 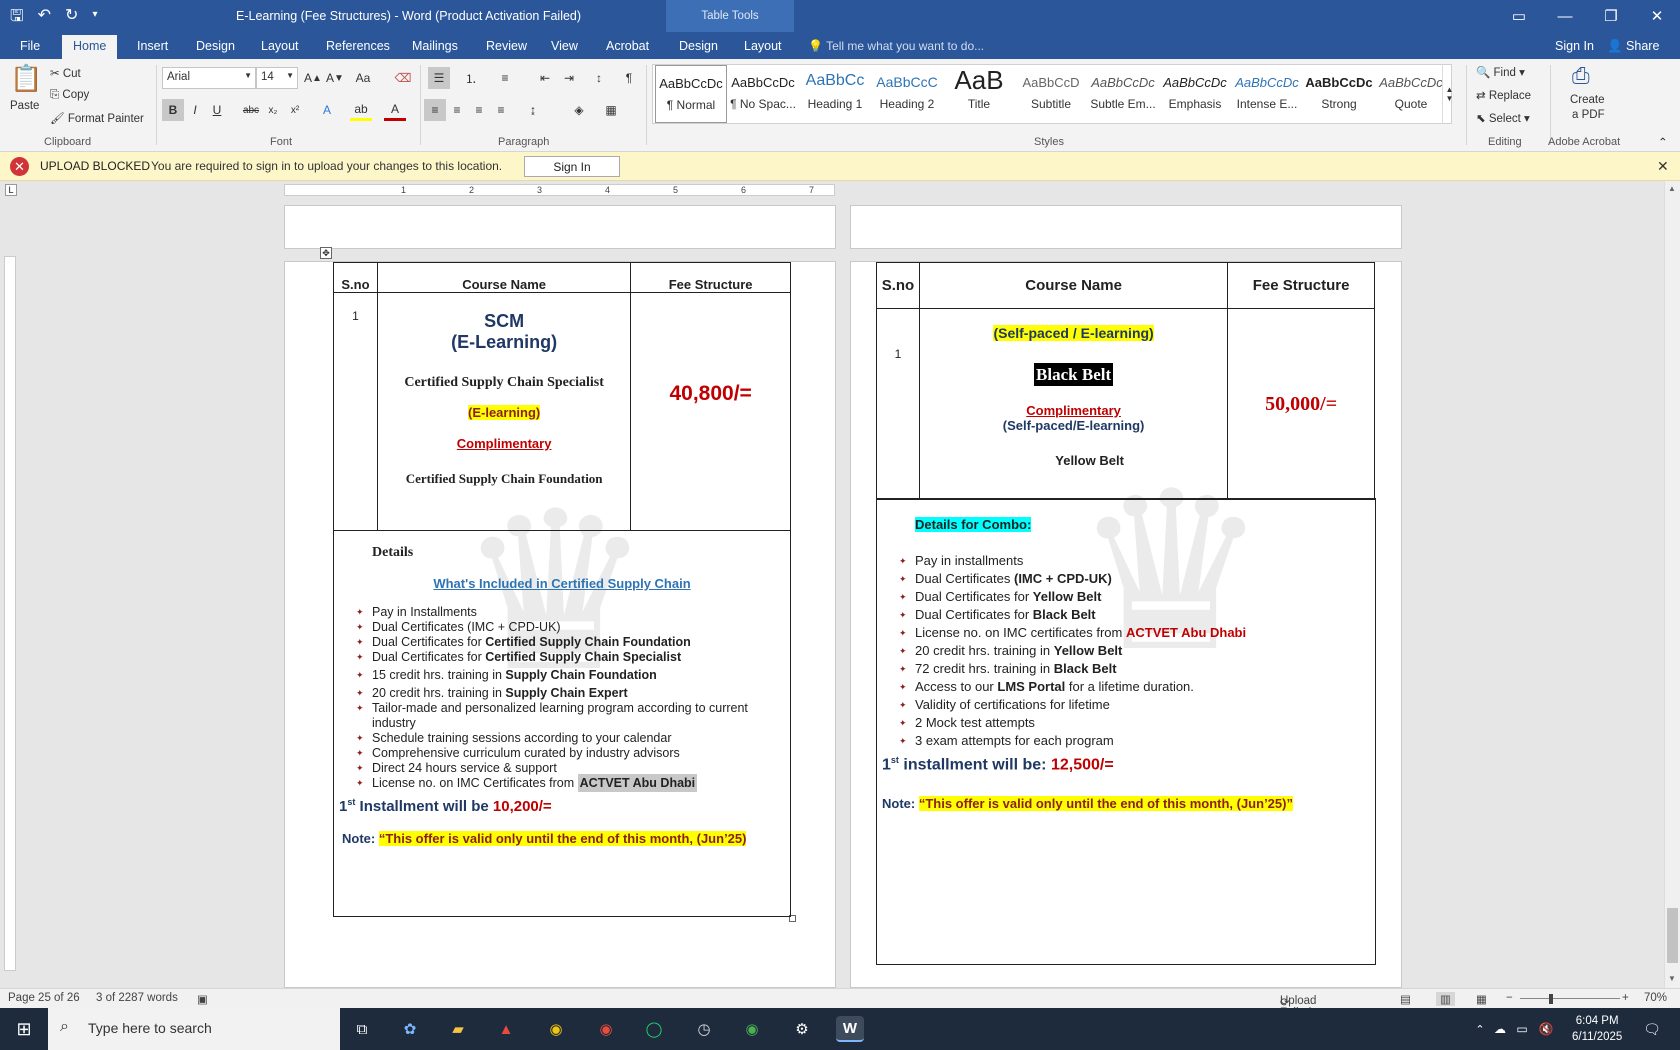 I want to click on scroll-thumb, so click(x=1672, y=935).